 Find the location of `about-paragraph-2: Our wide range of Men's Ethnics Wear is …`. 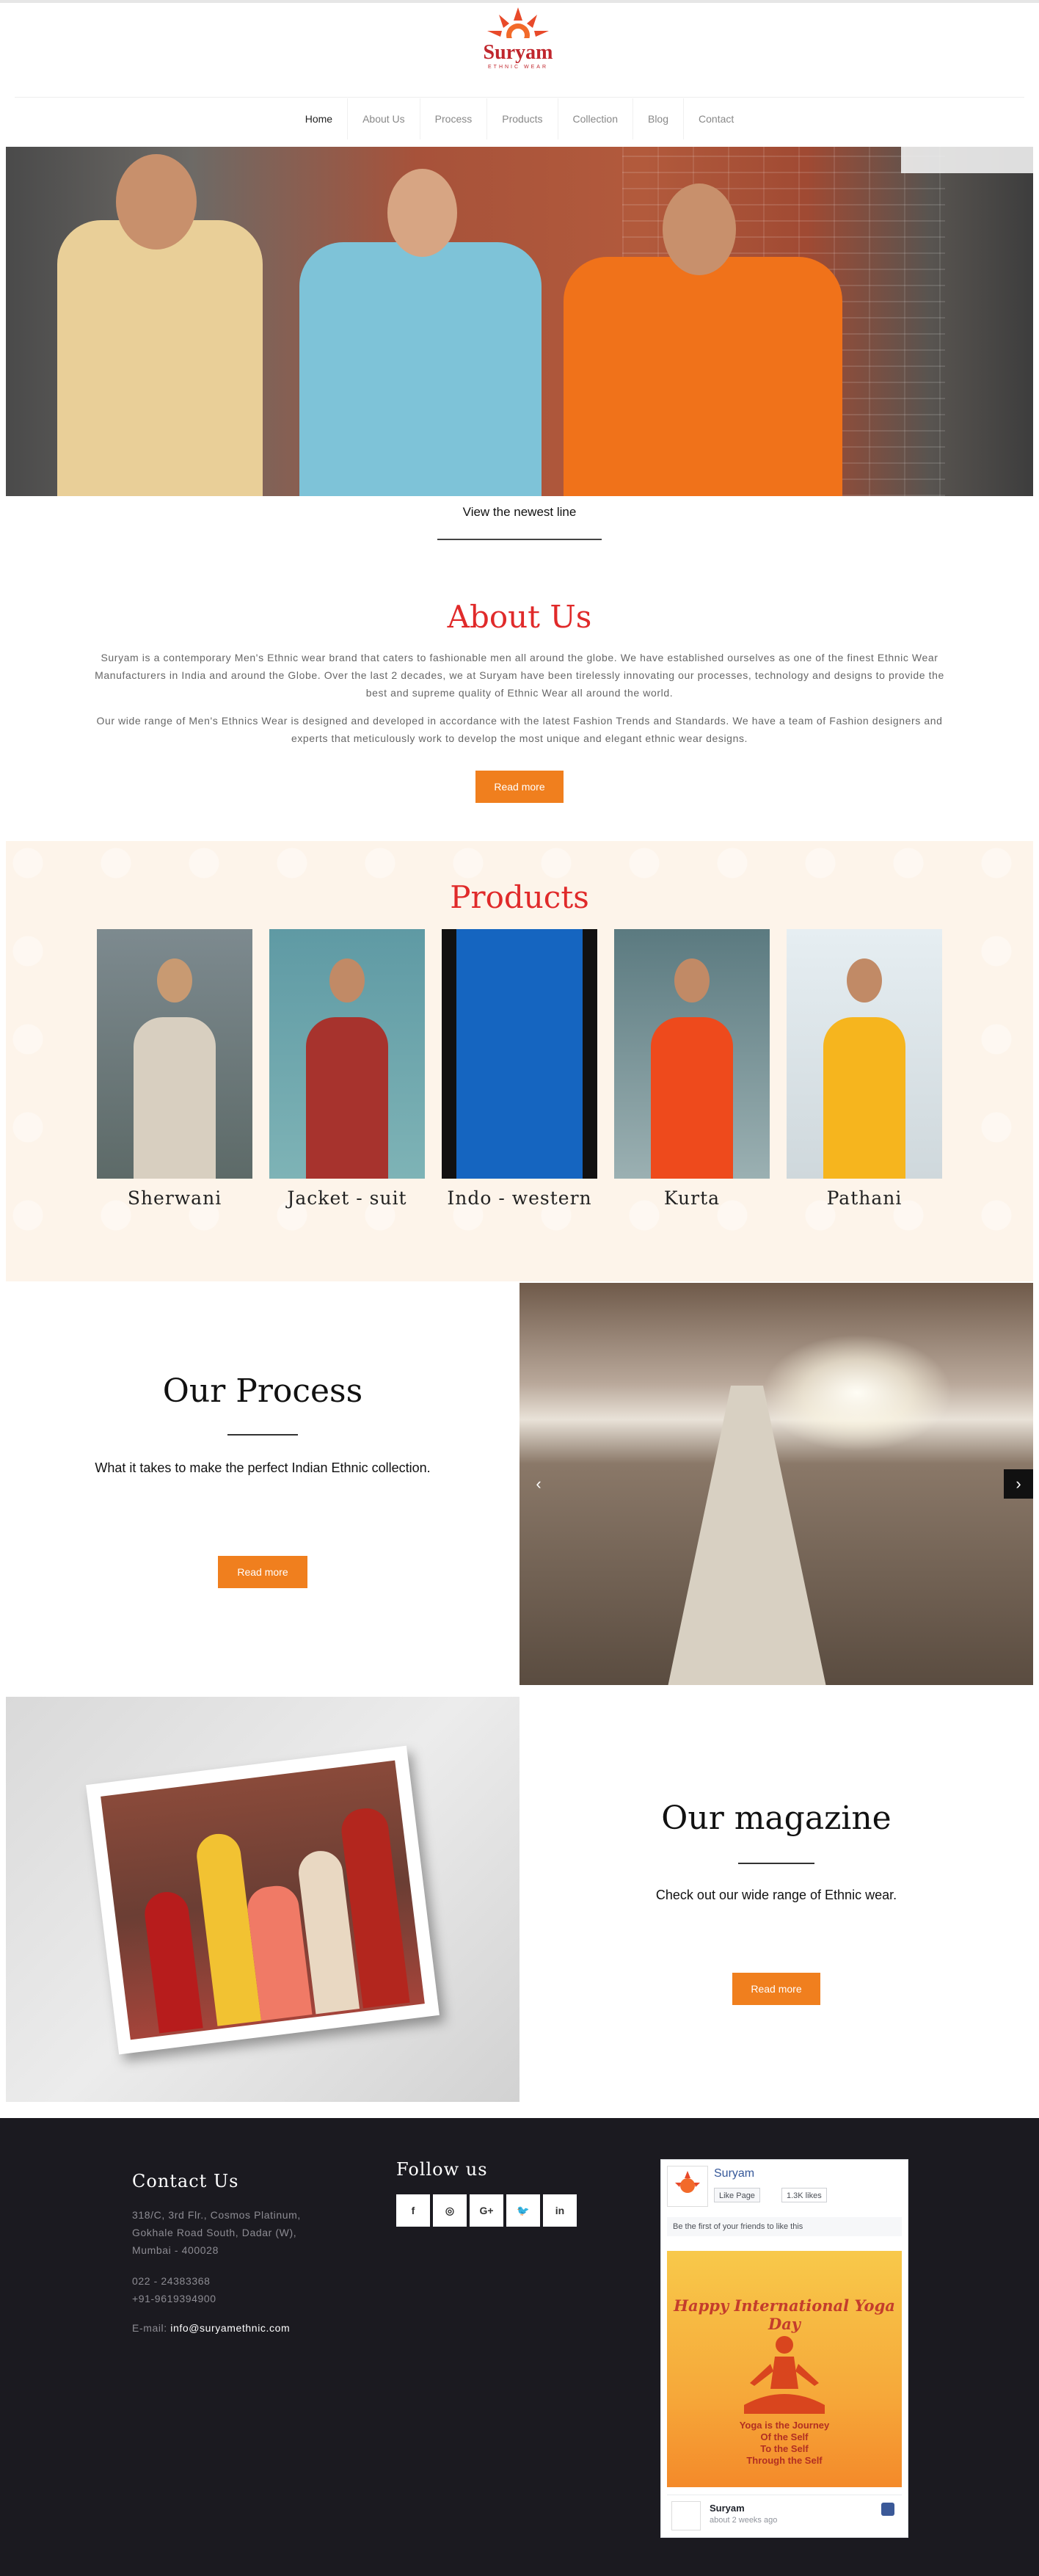

about-paragraph-2: Our wide range of Men's Ethnics Wear is … is located at coordinates (519, 729).